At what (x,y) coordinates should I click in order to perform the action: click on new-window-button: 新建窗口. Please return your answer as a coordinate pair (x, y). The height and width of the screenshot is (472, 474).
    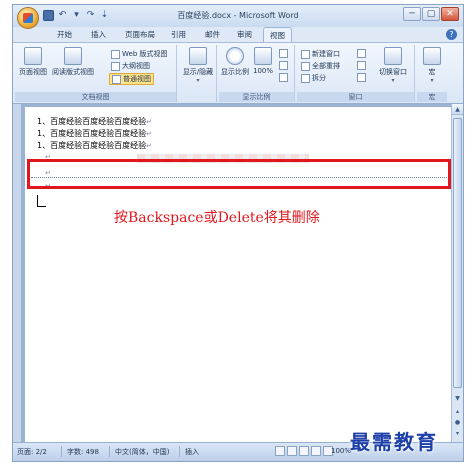
    Looking at the image, I should click on (320, 54).